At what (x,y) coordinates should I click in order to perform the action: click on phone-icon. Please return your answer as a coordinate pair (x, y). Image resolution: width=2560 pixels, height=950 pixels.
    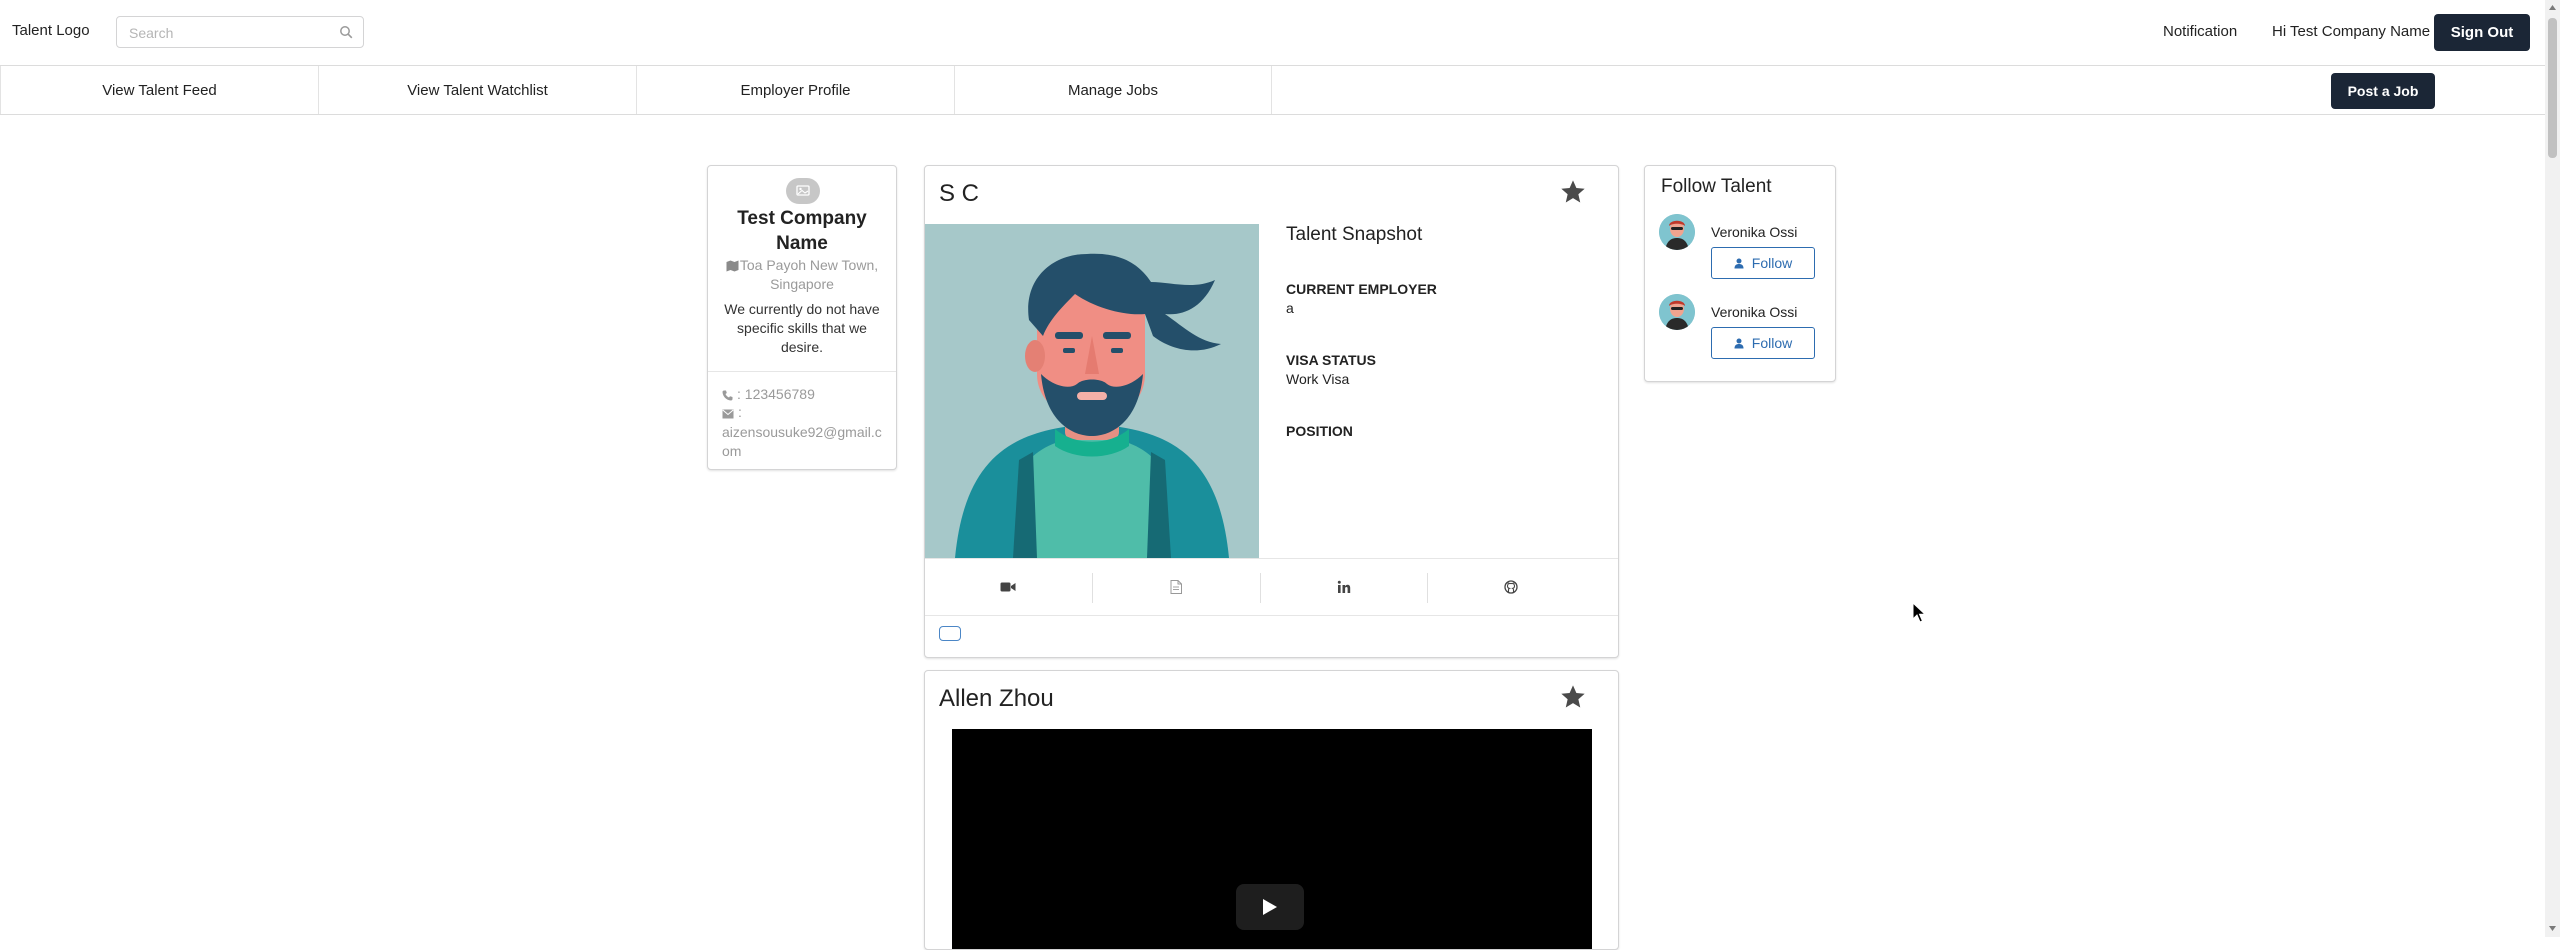
    Looking at the image, I should click on (727, 395).